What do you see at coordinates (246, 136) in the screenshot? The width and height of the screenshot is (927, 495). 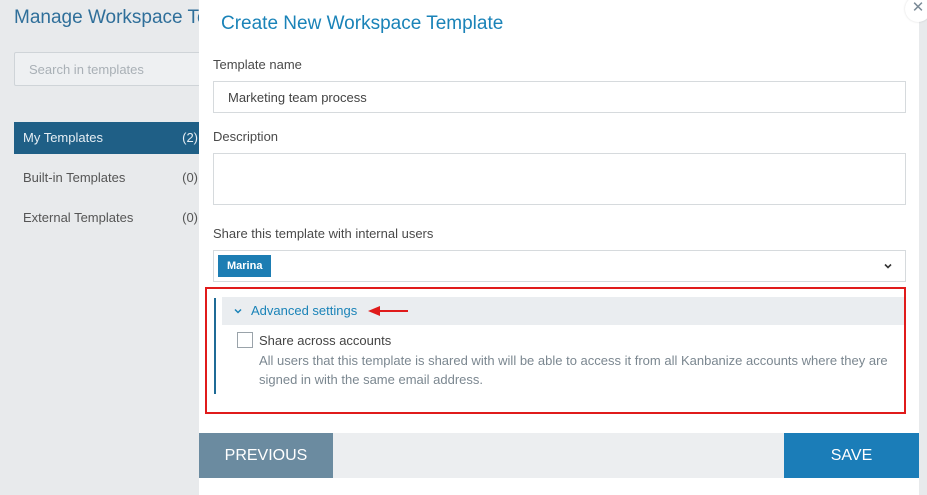 I see `description-label: Description` at bounding box center [246, 136].